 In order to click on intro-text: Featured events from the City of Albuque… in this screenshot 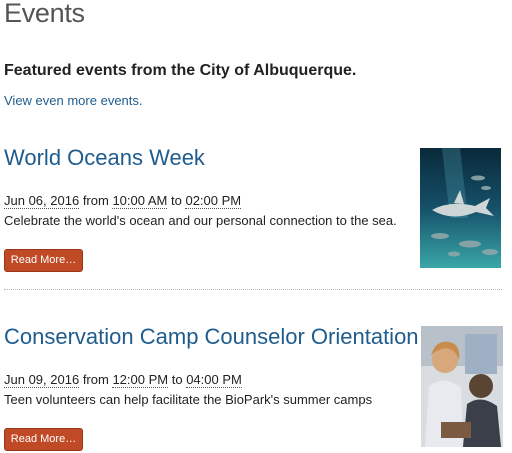, I will do `click(180, 70)`.